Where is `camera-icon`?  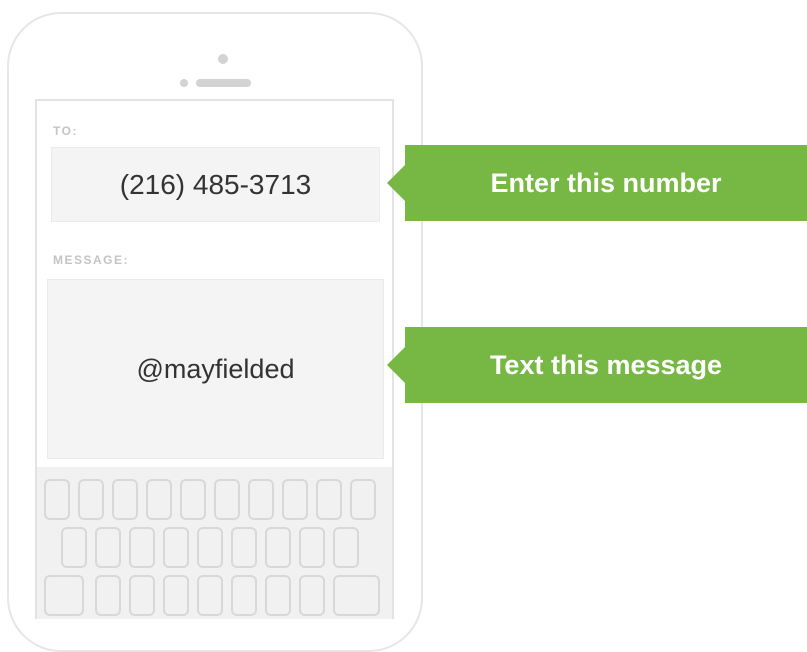
camera-icon is located at coordinates (223, 59).